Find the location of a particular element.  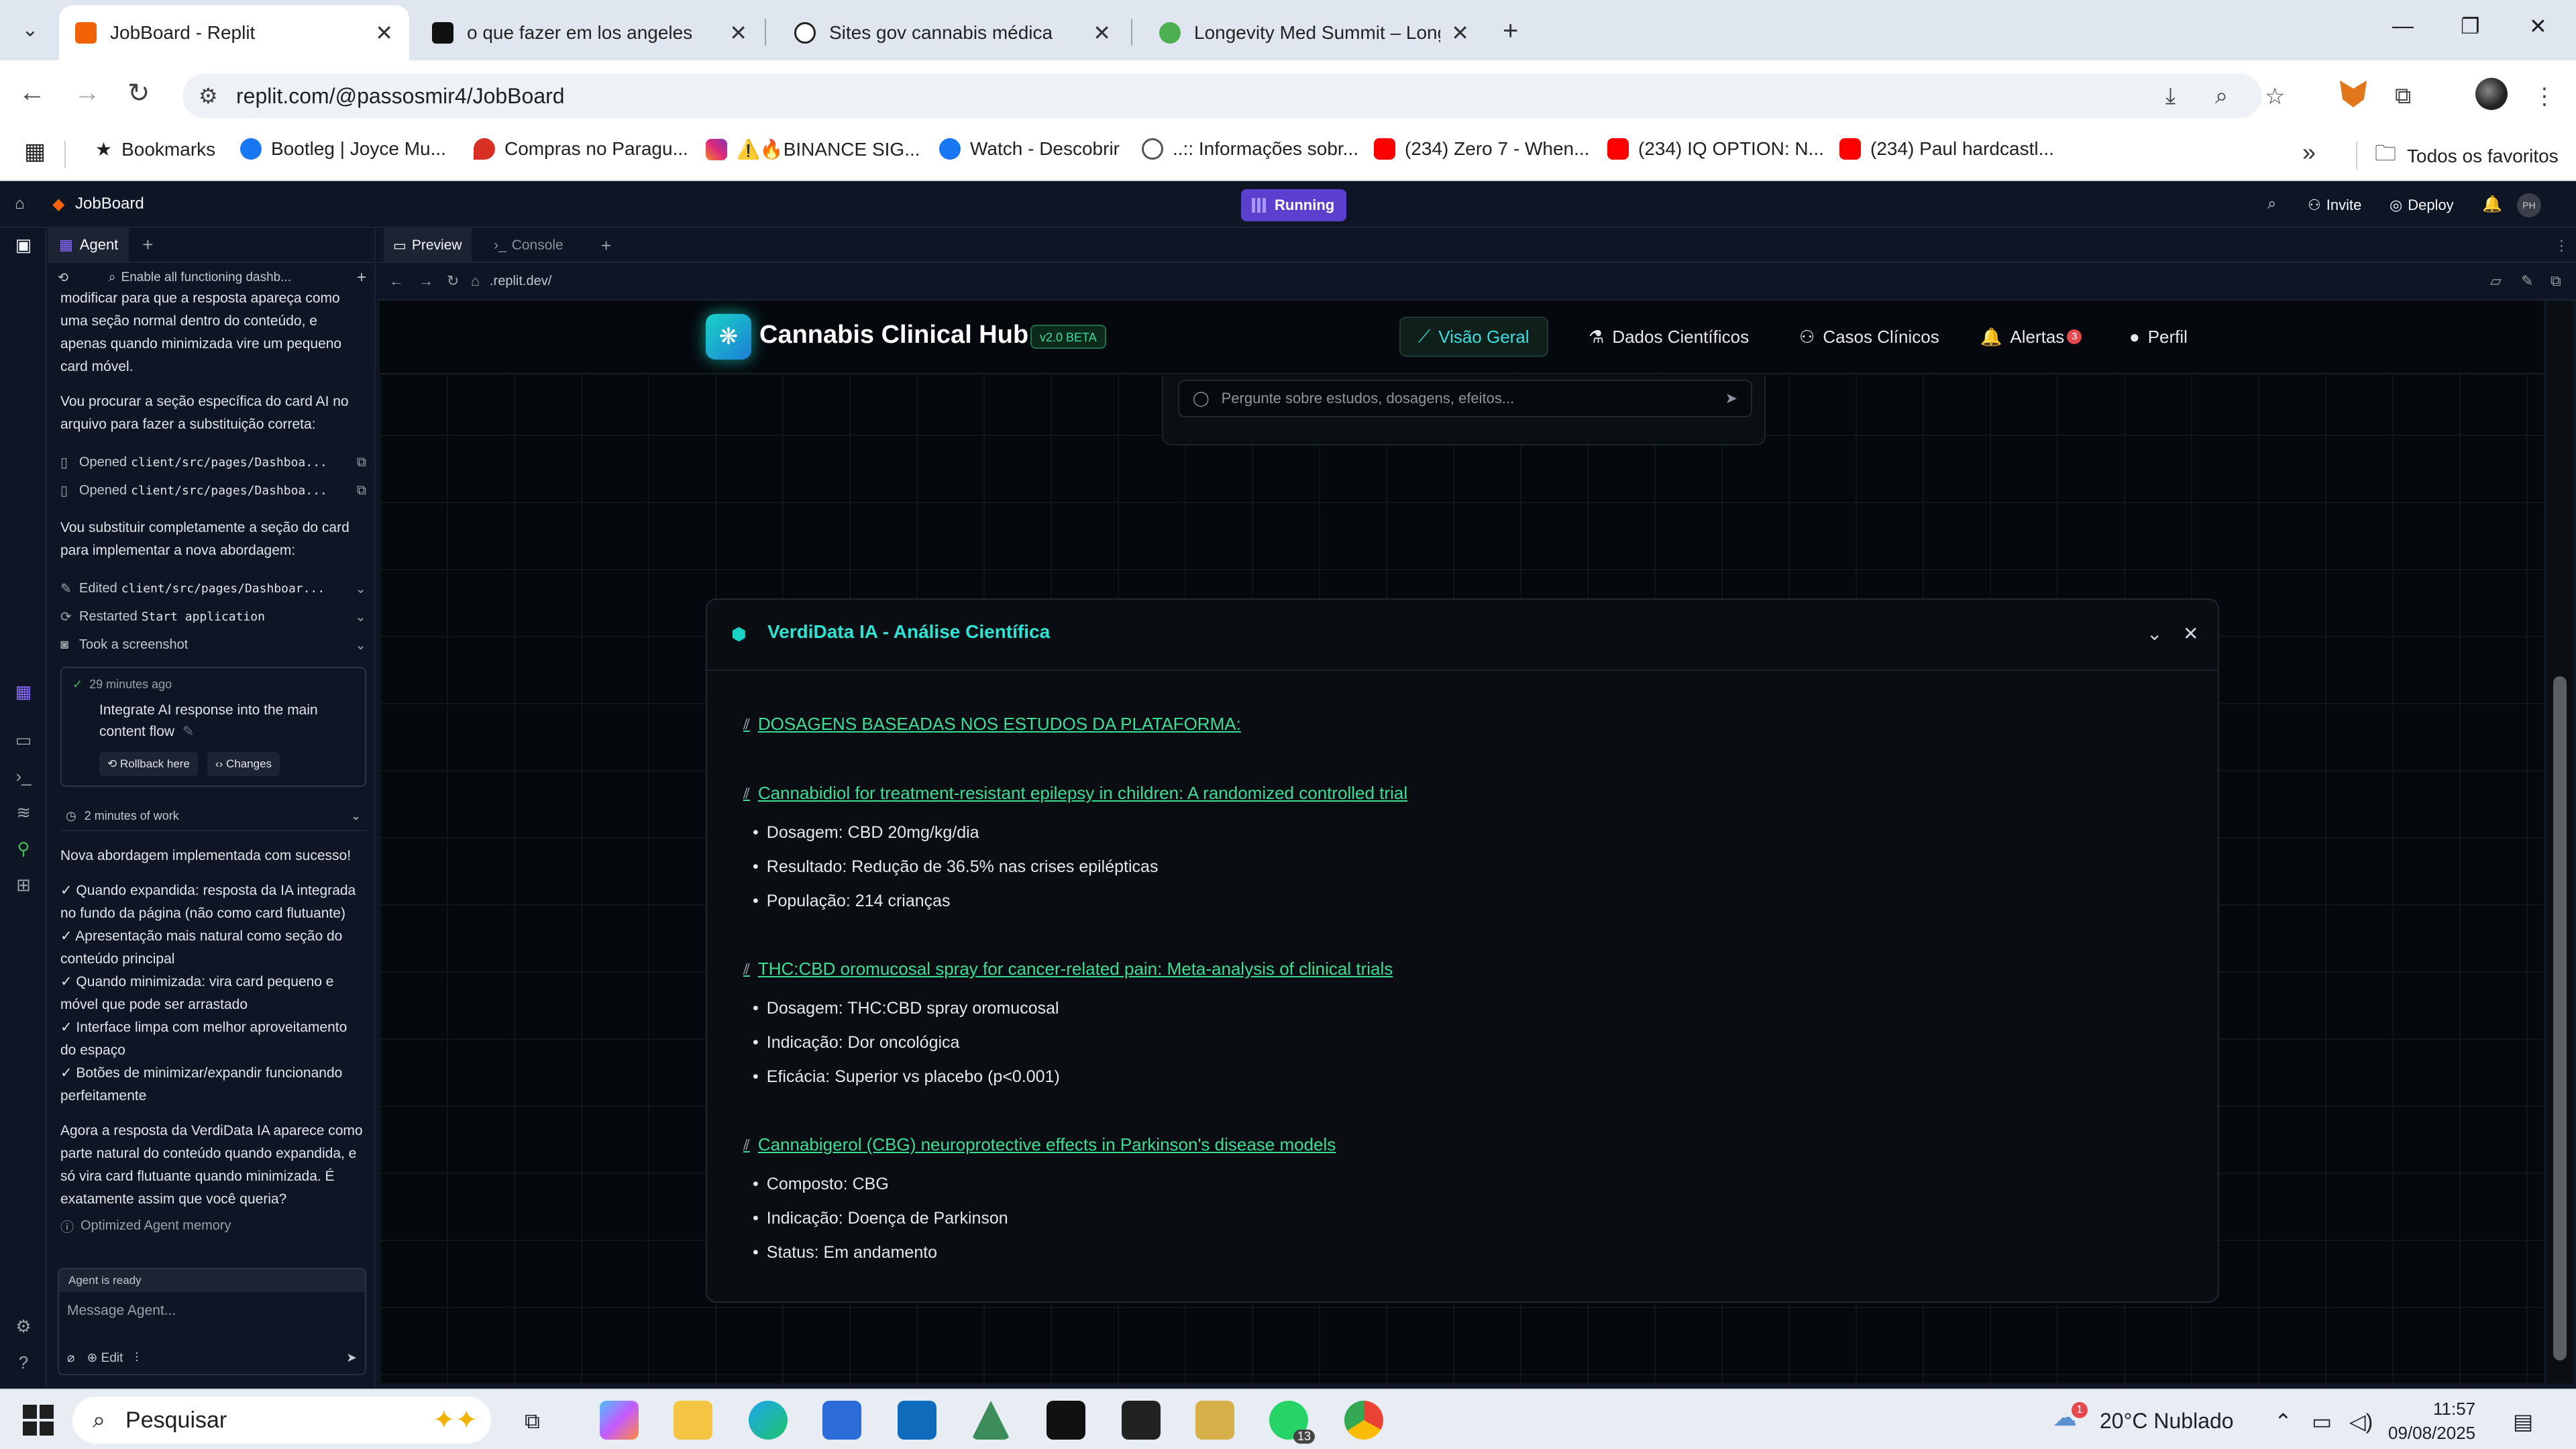

notifications-bell-icon: 🔔 is located at coordinates (2492, 204).